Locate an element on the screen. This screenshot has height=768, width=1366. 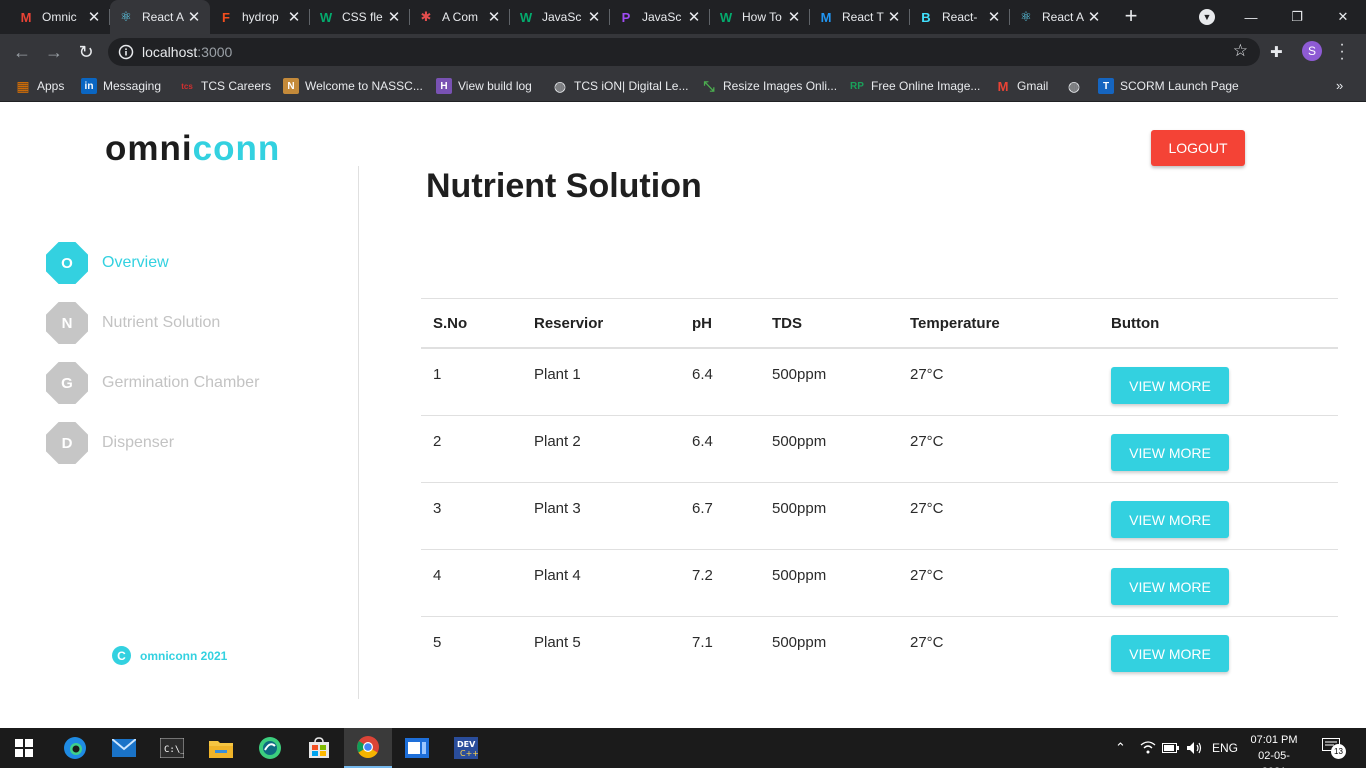
logout-button: LOGOUT is located at coordinates (1198, 148).